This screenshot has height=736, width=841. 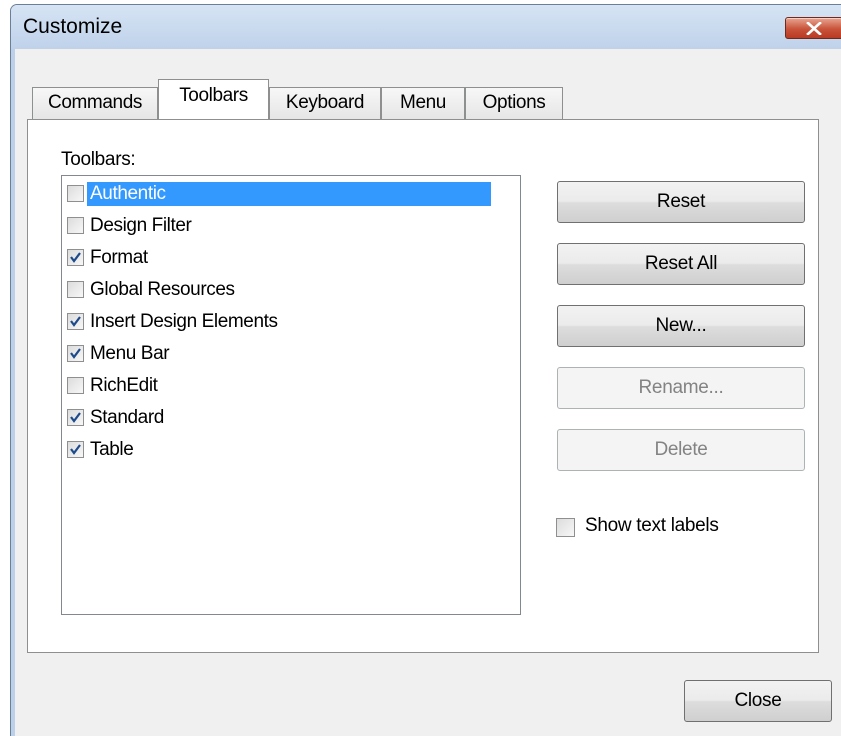 I want to click on tab-menu: Menu, so click(x=423, y=103).